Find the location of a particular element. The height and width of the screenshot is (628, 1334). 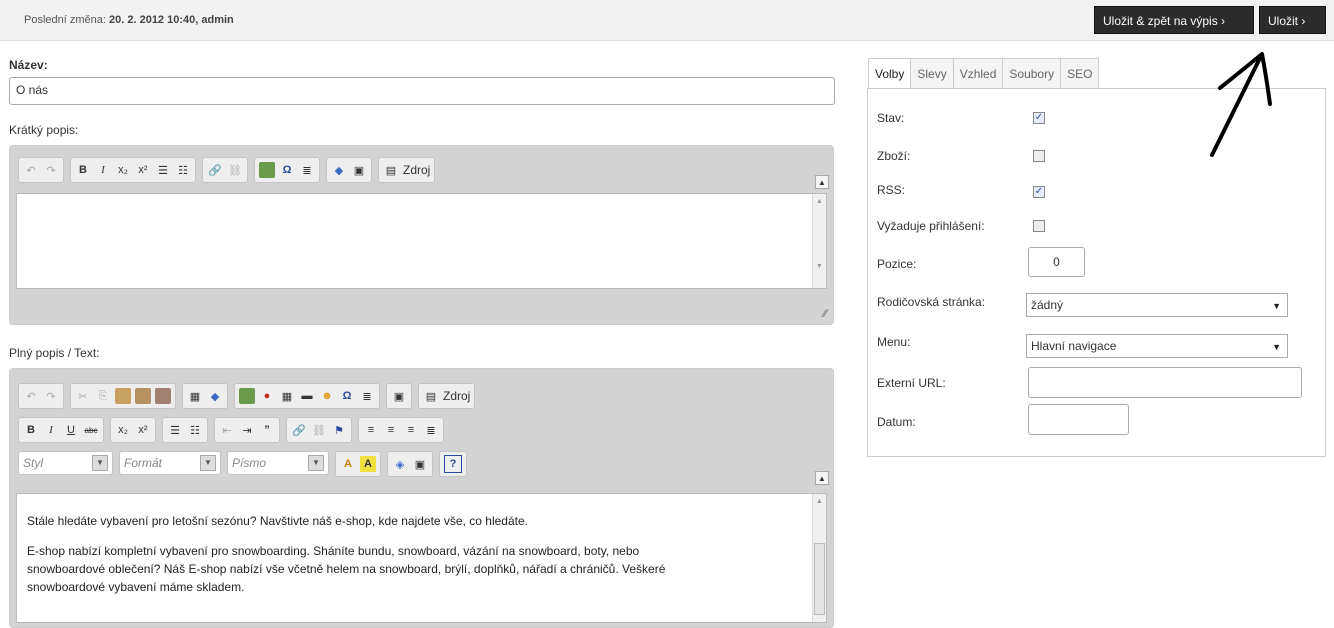

outdent-icon: ⇤ is located at coordinates (227, 430).